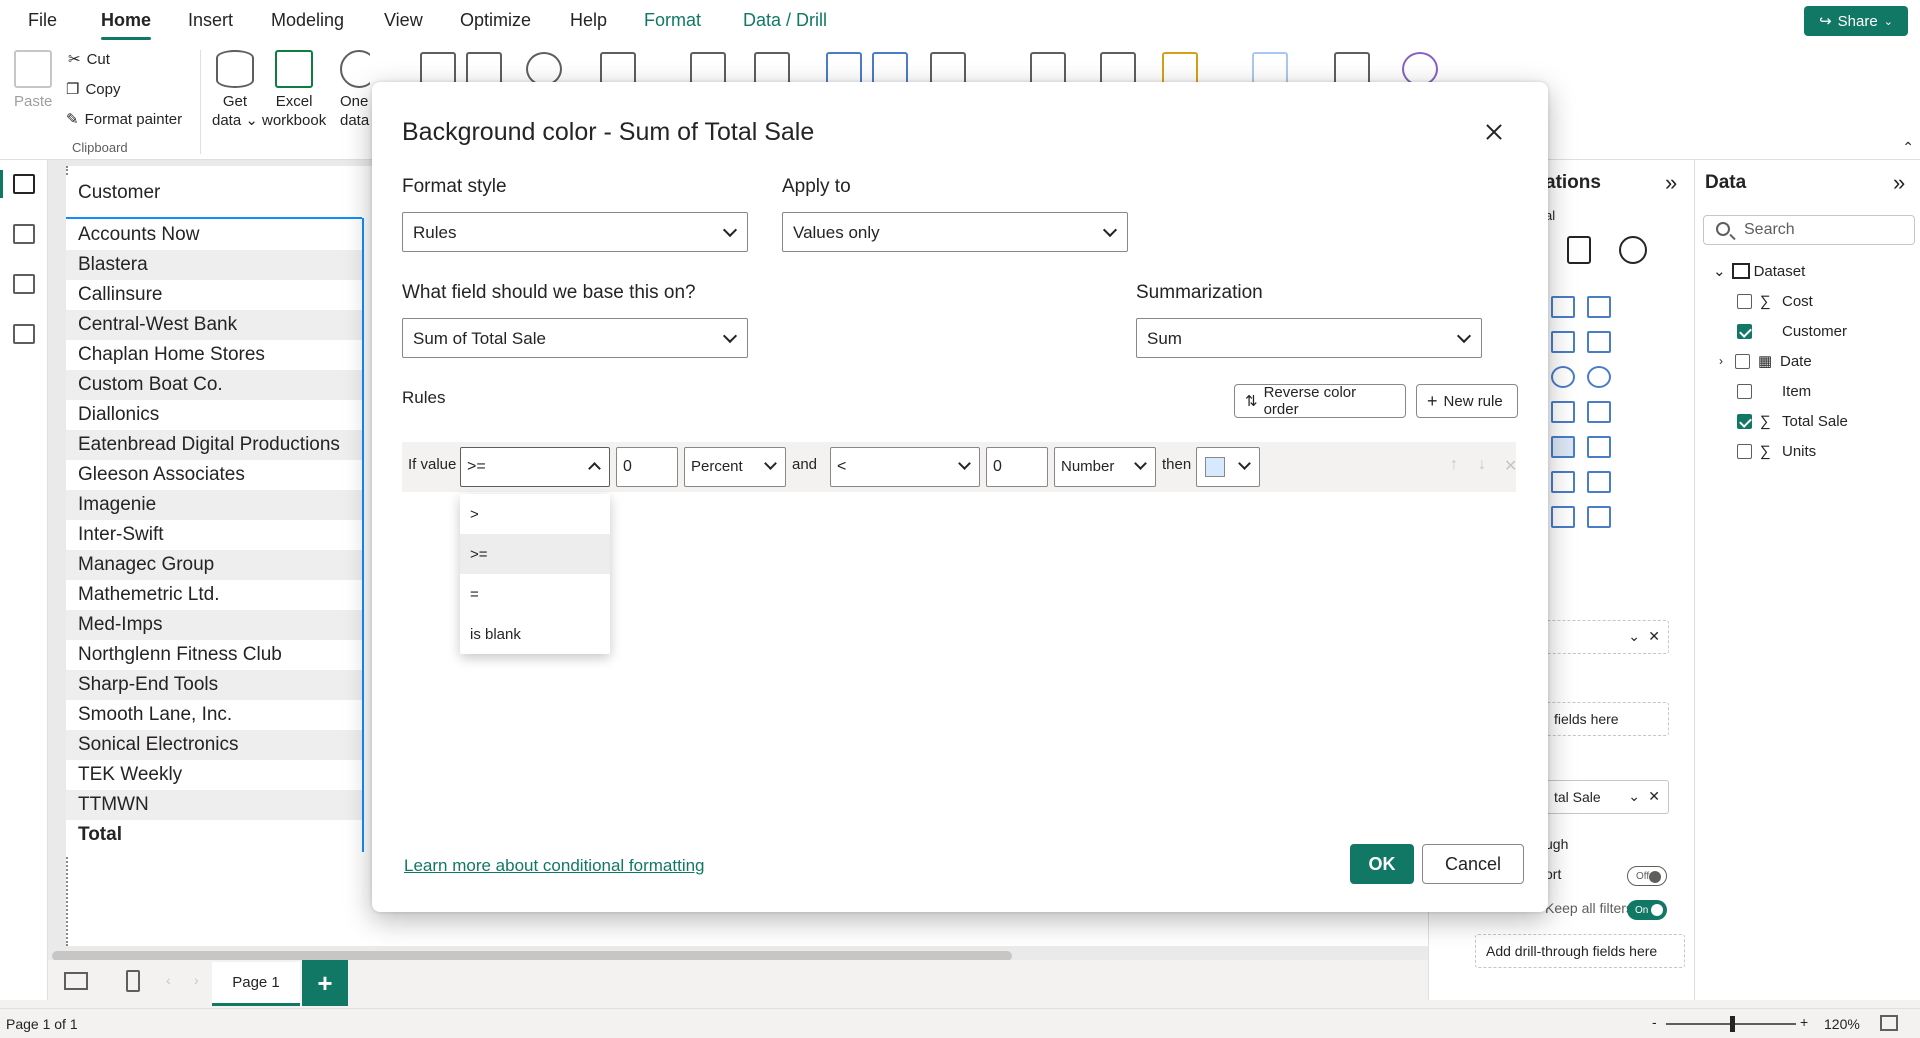 The width and height of the screenshot is (1920, 1038). What do you see at coordinates (1776, 451) in the screenshot?
I see `field-units: ∑ Units` at bounding box center [1776, 451].